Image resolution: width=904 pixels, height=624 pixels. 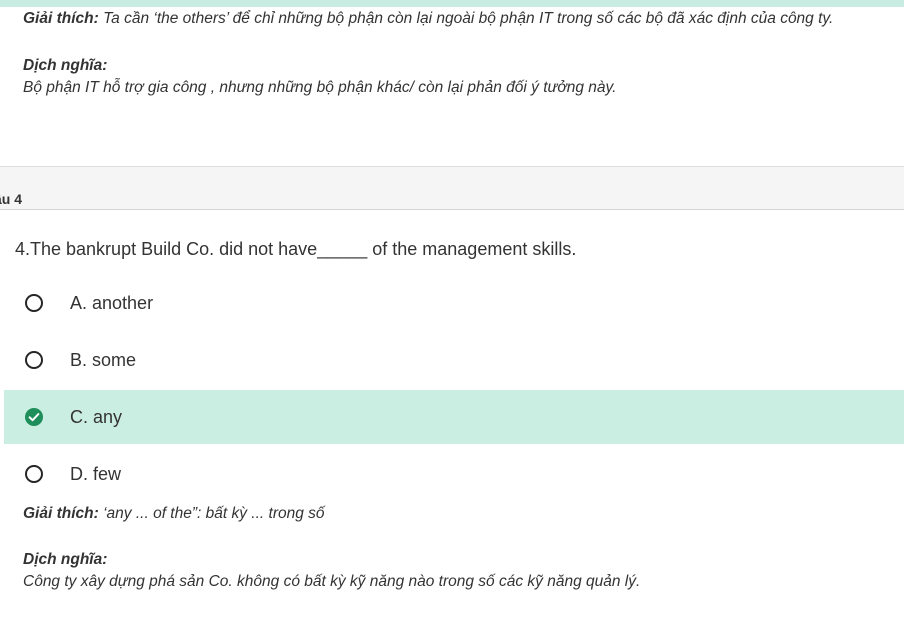 I want to click on previous-explanation-label: Giải thích:, so click(x=61, y=18).